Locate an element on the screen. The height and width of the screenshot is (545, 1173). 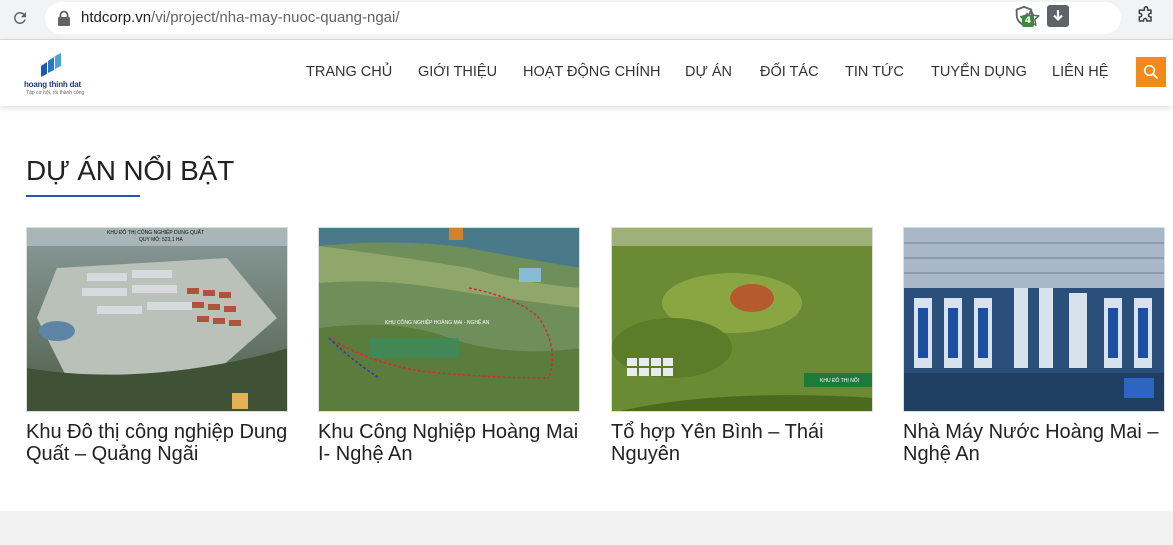
puzzle-icon is located at coordinates (1147, 17).